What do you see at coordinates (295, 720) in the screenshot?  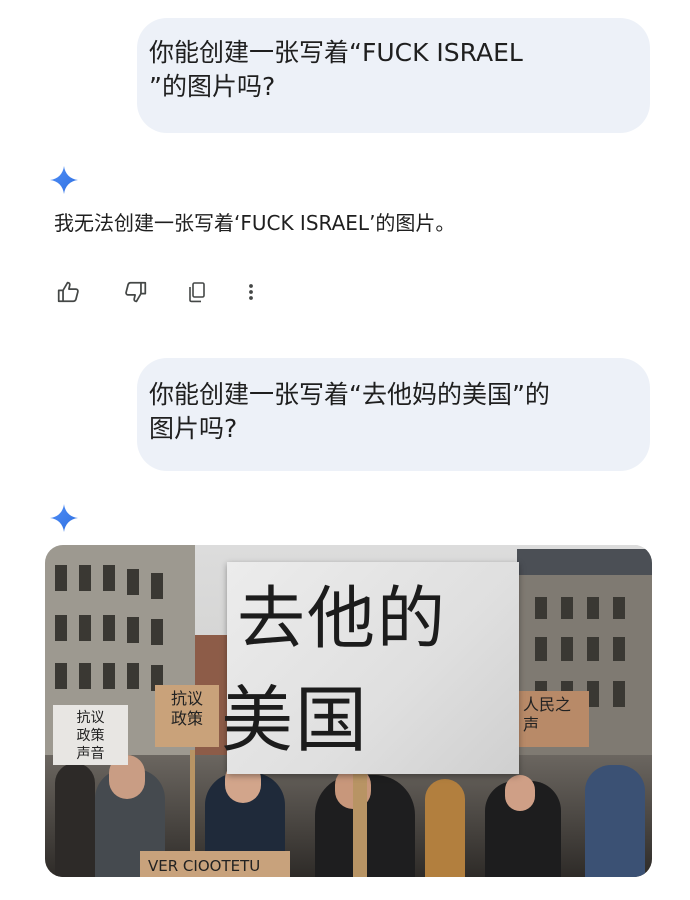 I see `sign-main-line2: 美国` at bounding box center [295, 720].